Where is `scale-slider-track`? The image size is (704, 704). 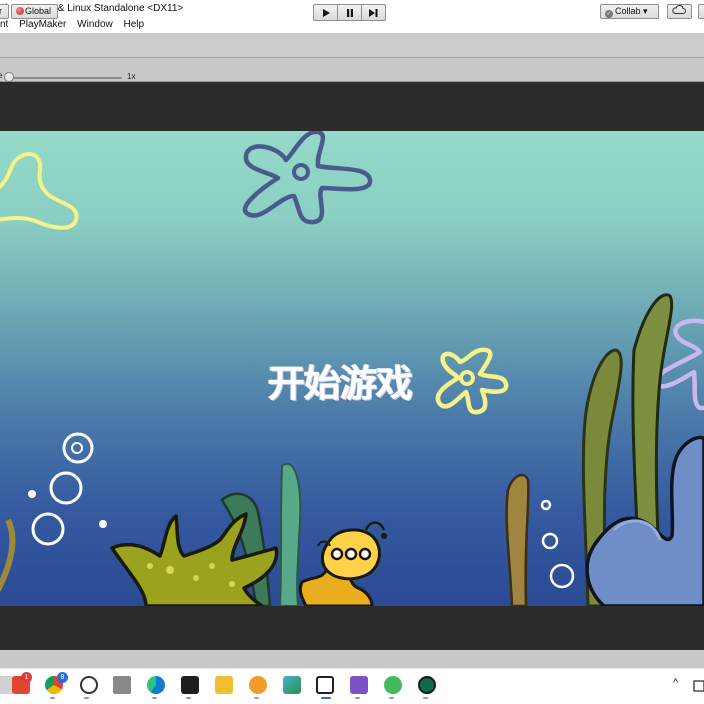 scale-slider-track is located at coordinates (65, 78).